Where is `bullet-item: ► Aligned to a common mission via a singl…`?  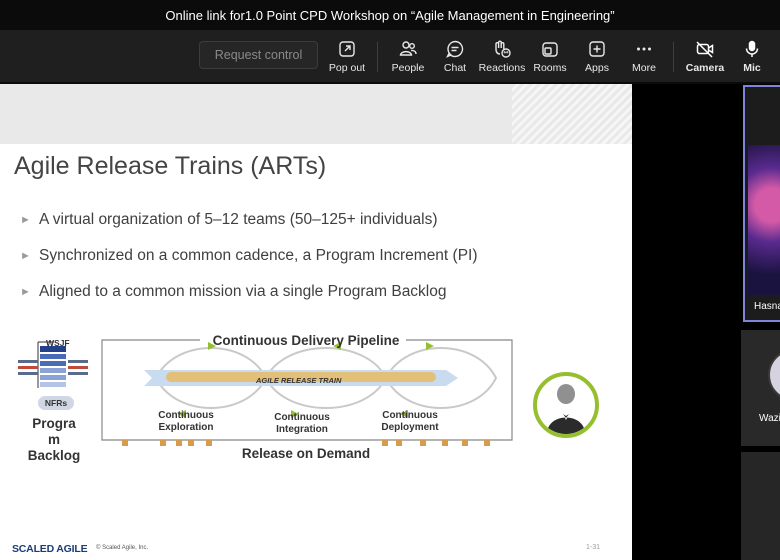
bullet-item: ► Aligned to a common mission via a singl… is located at coordinates (233, 291).